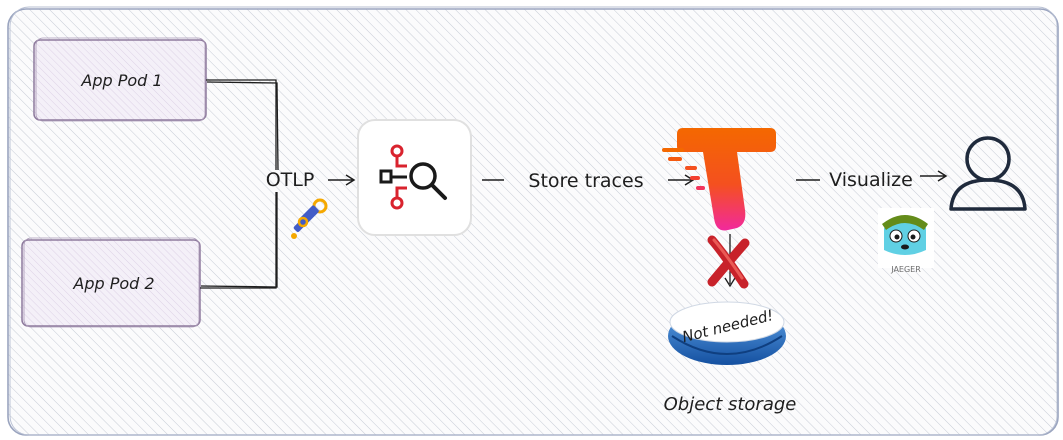  I want to click on object-storage-label: Object storage, so click(730, 404).